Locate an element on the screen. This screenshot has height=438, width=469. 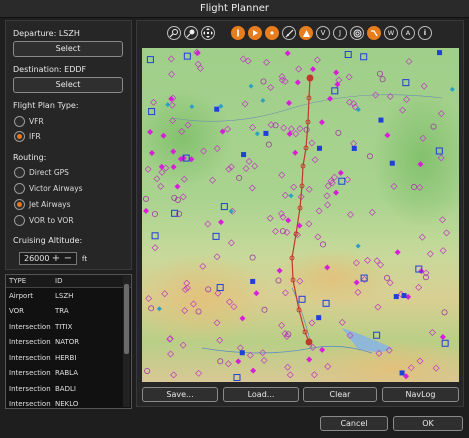
waypoint-id: NATOR is located at coordinates (67, 342).